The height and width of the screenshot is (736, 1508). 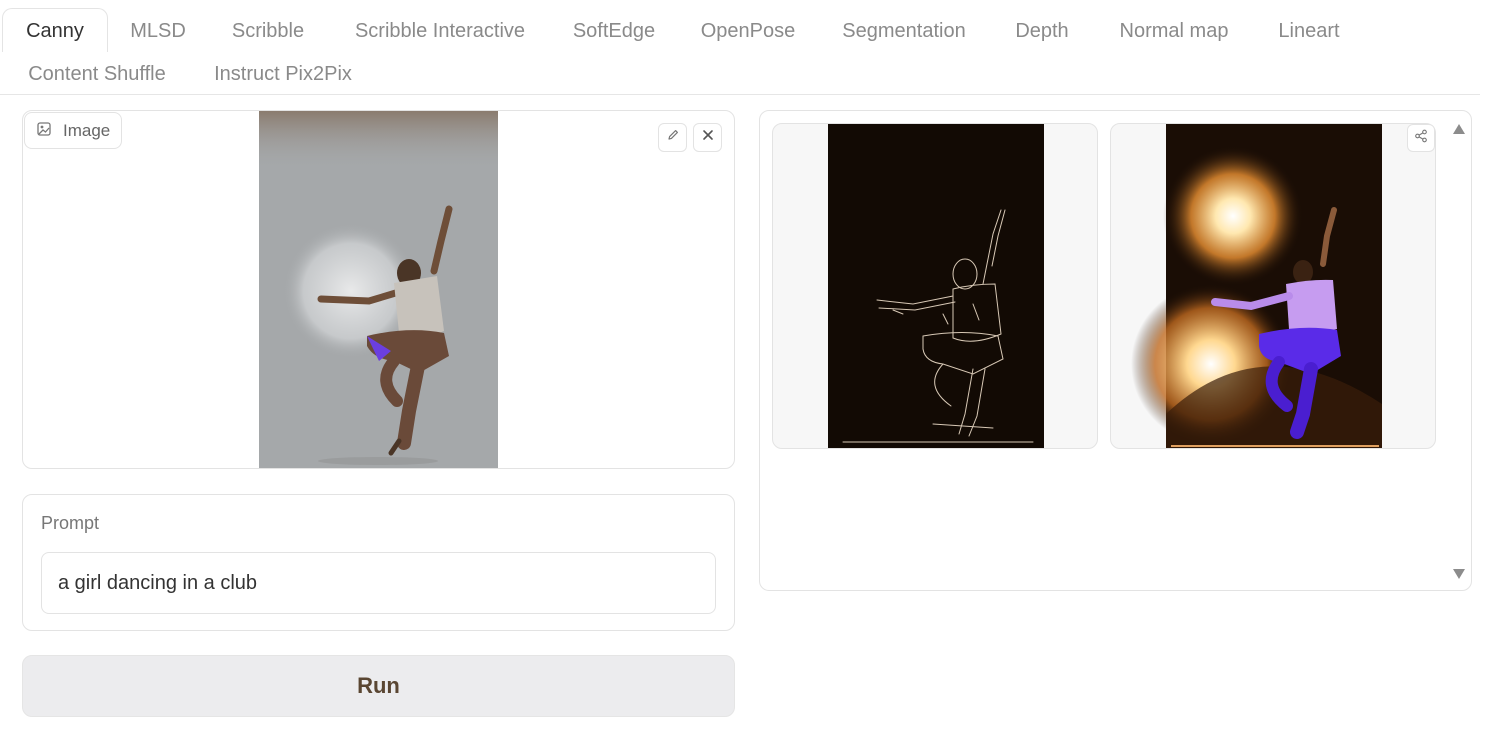 I want to click on edit-image-button, so click(x=672, y=137).